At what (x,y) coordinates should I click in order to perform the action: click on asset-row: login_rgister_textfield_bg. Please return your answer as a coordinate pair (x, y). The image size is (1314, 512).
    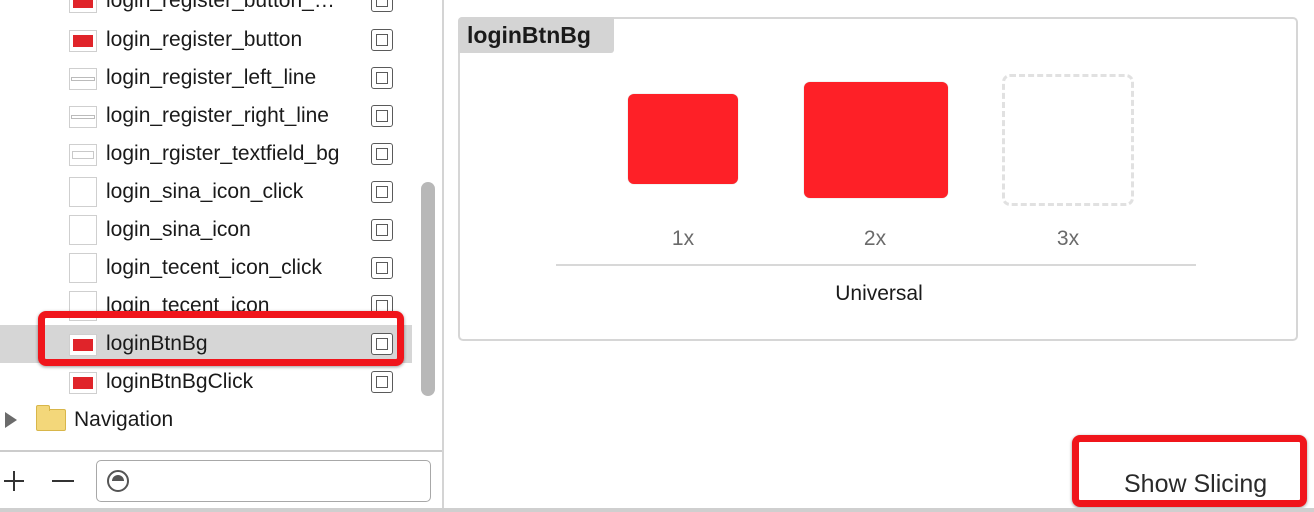
    Looking at the image, I should click on (206, 154).